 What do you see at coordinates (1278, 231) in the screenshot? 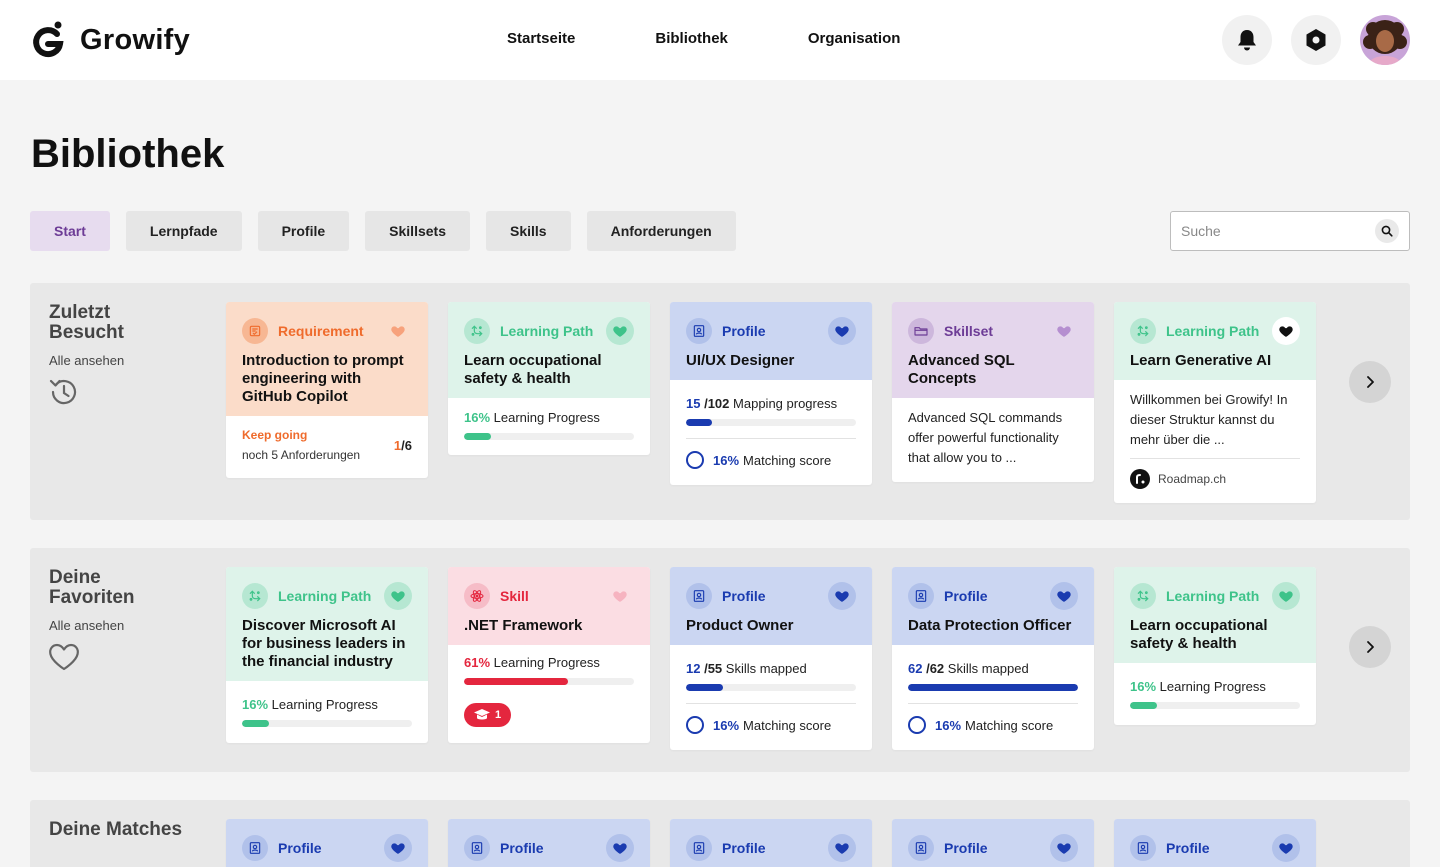
I see `search-input` at bounding box center [1278, 231].